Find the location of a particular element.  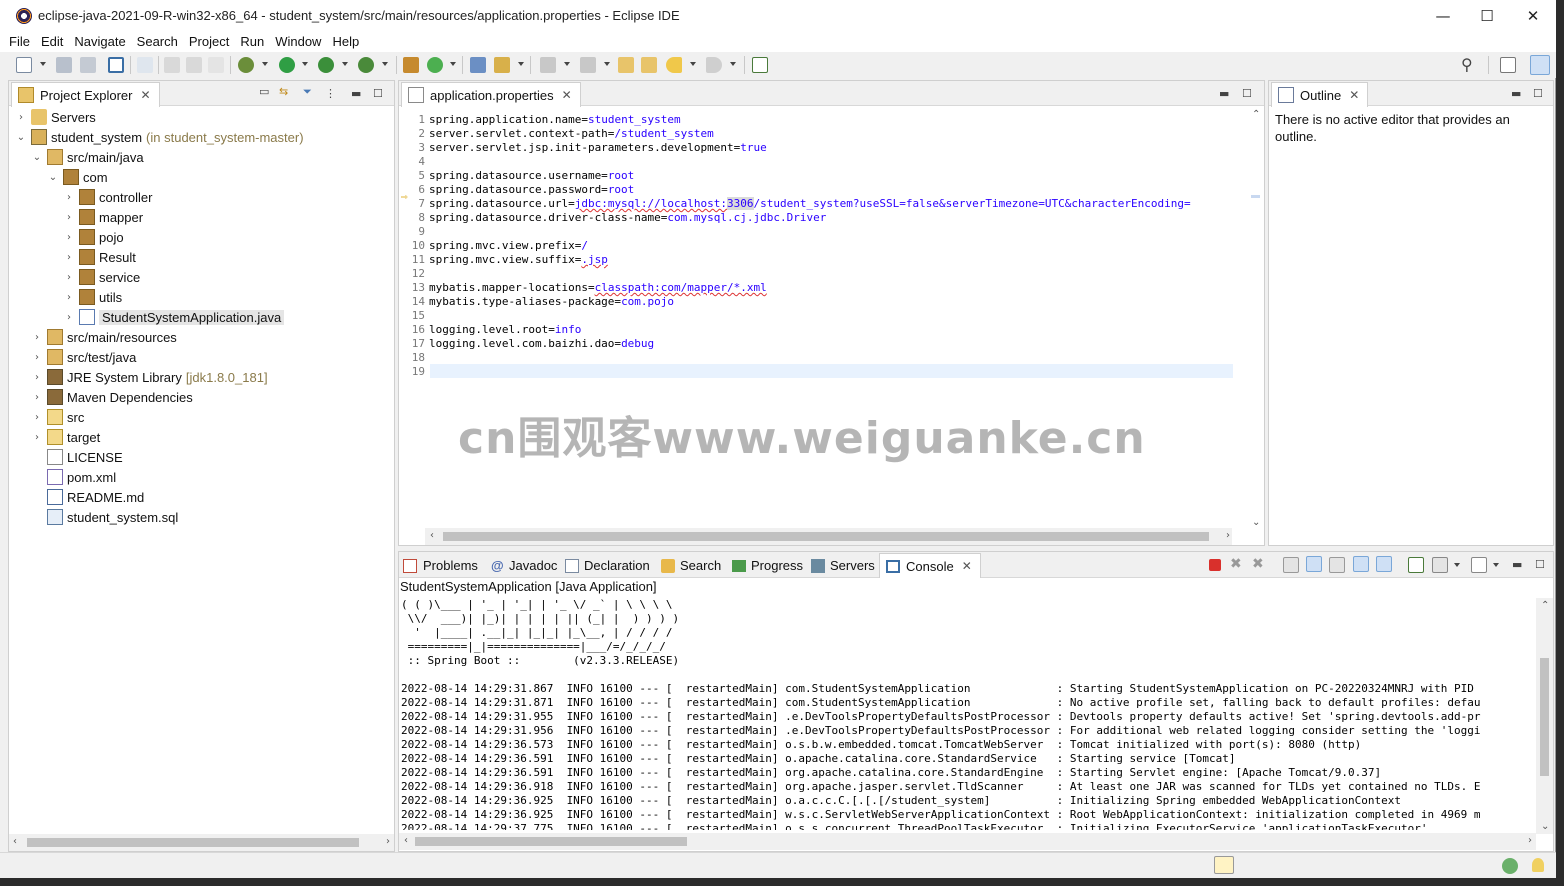

new-icon is located at coordinates (24, 65).